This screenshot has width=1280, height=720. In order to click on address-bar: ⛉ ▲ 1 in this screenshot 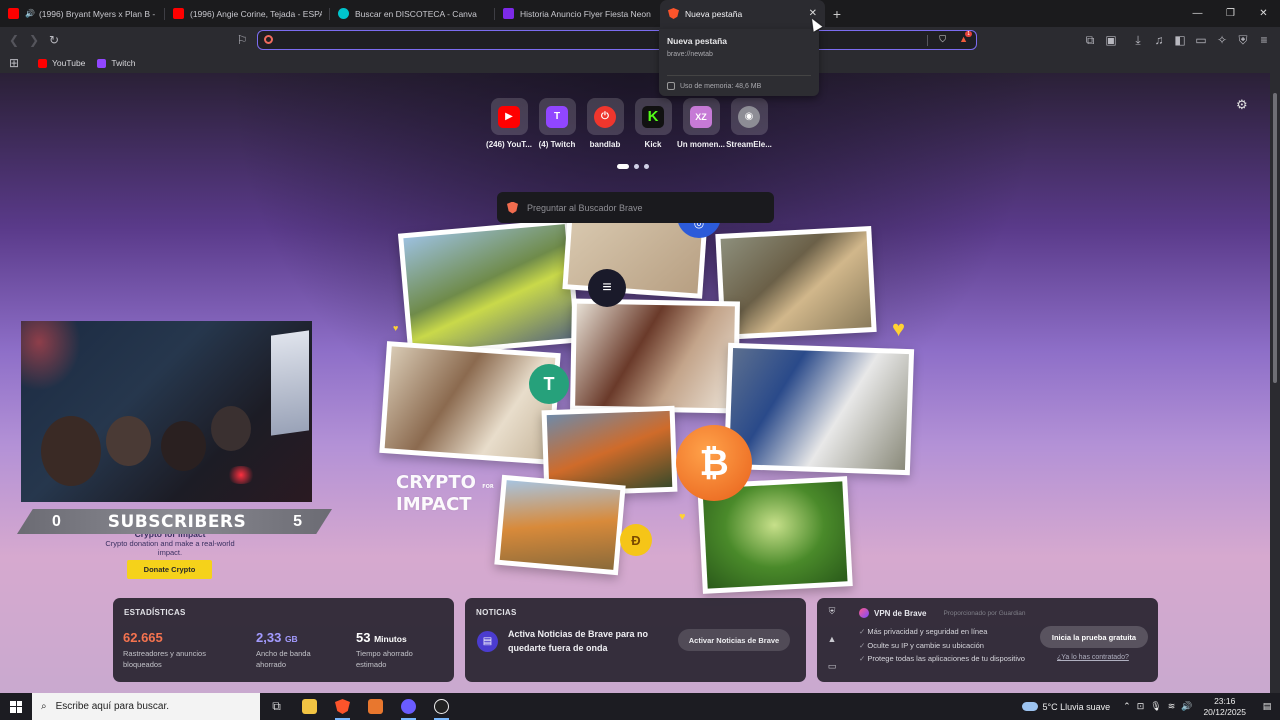, I will do `click(617, 40)`.